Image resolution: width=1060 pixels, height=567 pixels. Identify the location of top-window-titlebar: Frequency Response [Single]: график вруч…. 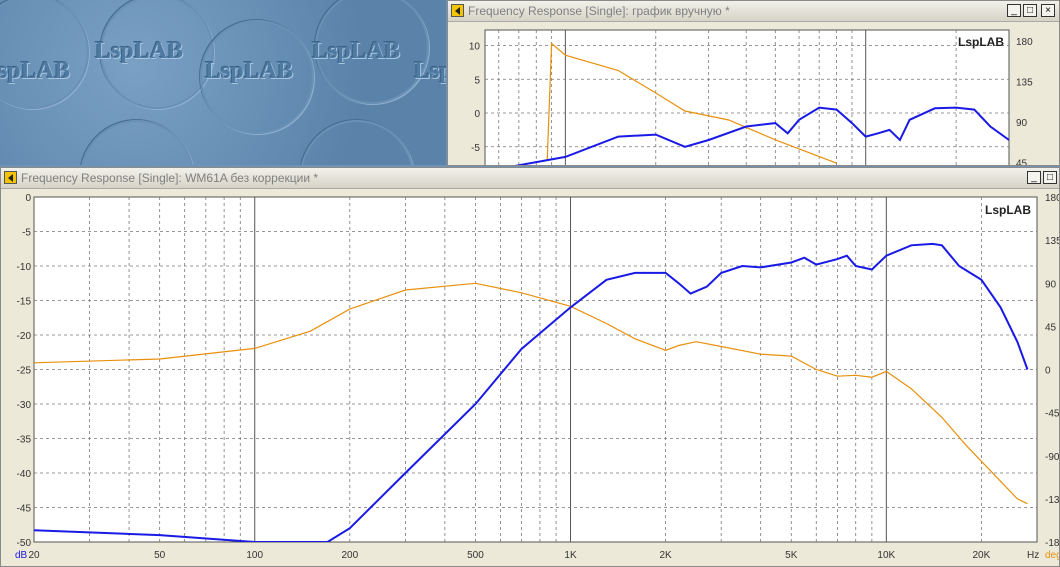
(753, 11).